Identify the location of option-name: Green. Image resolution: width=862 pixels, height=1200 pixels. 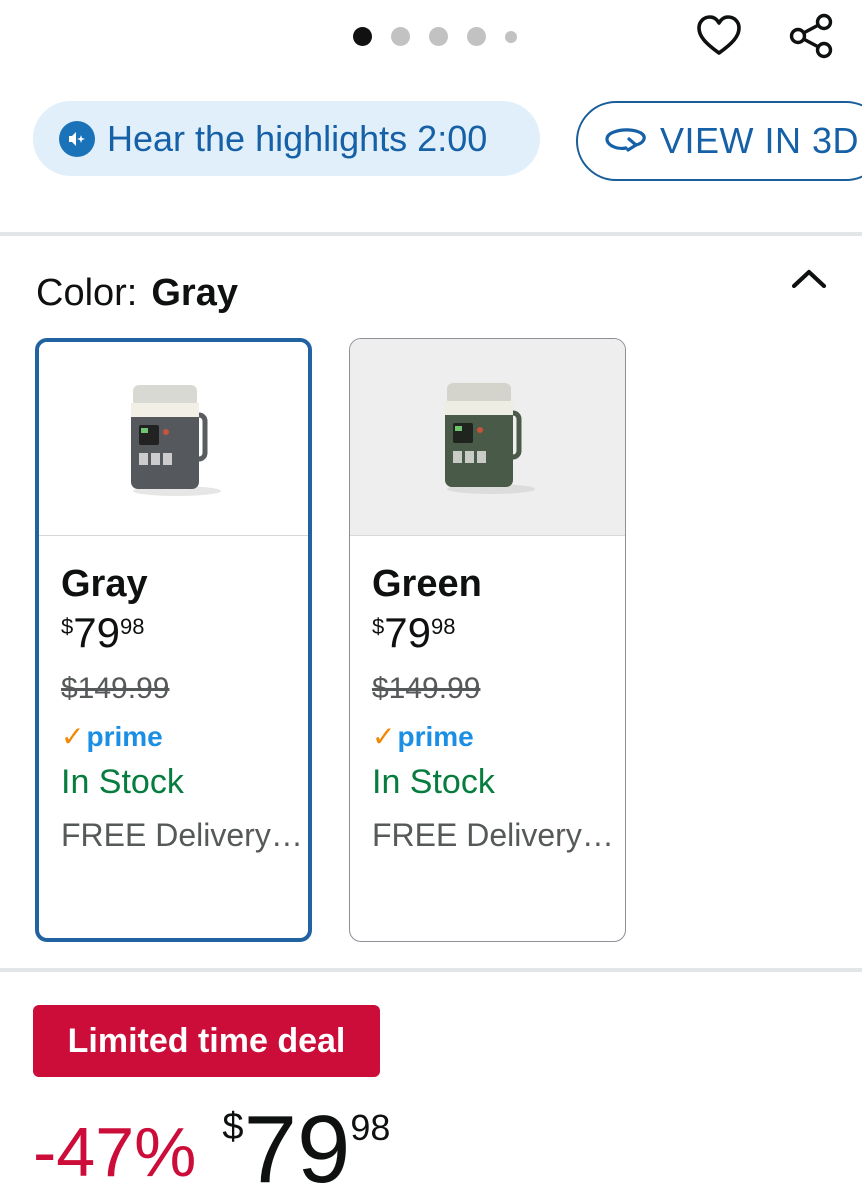
(427, 584).